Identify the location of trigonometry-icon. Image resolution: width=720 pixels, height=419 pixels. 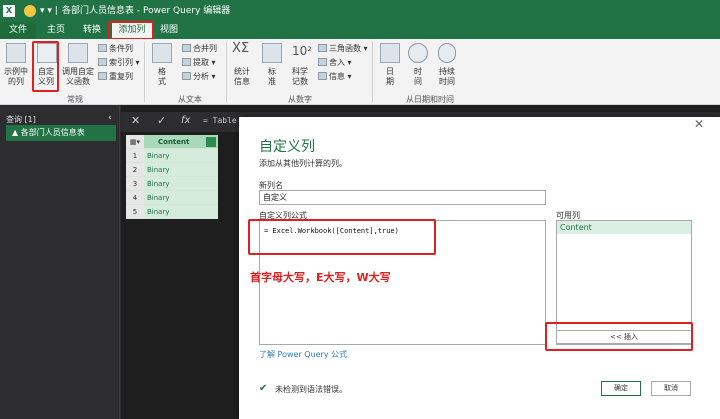
(322, 48).